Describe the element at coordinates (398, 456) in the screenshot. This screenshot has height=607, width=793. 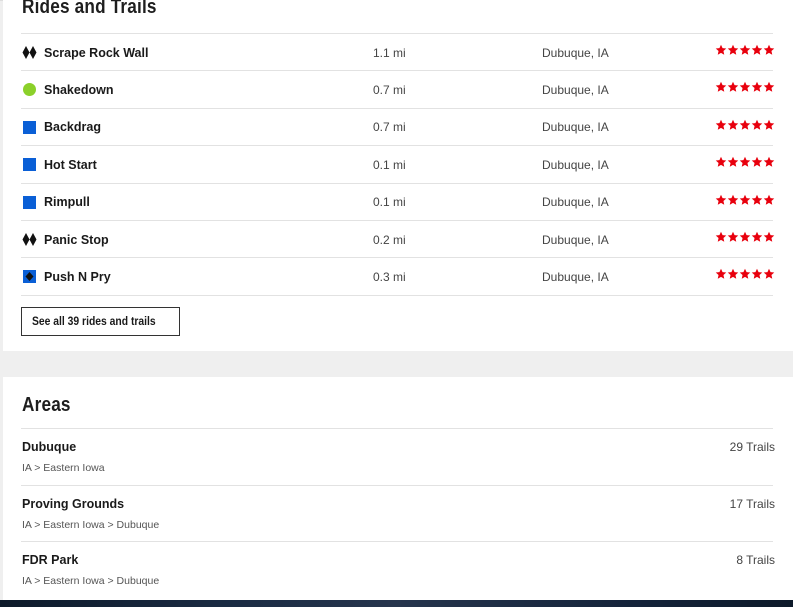
I see `area-row: Dubuque IA > Eastern Iowa 29 Trails` at that location.